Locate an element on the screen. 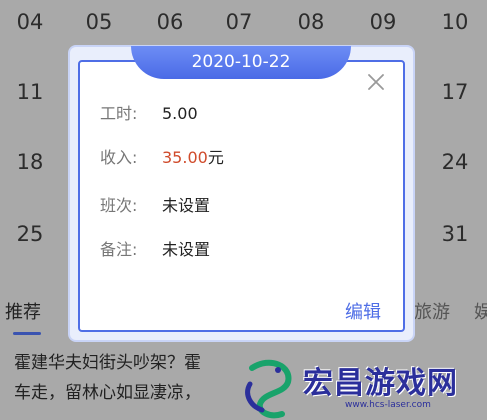 This screenshot has height=420, width=487. tab-recommend: 推荐 is located at coordinates (23, 311).